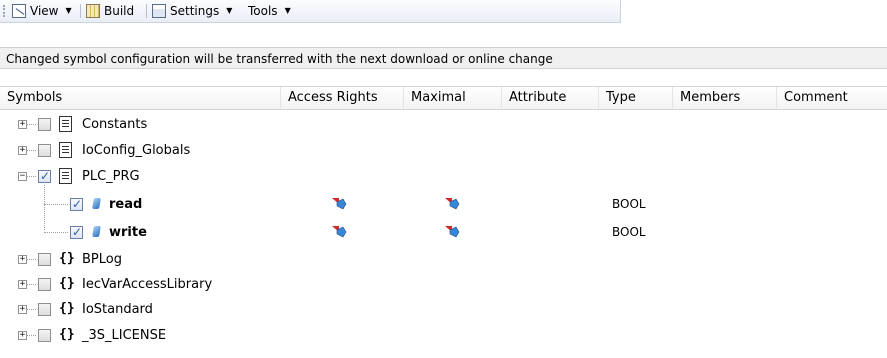  Describe the element at coordinates (136, 150) in the screenshot. I see `tree-item-label: IoConfig_Globals` at that location.